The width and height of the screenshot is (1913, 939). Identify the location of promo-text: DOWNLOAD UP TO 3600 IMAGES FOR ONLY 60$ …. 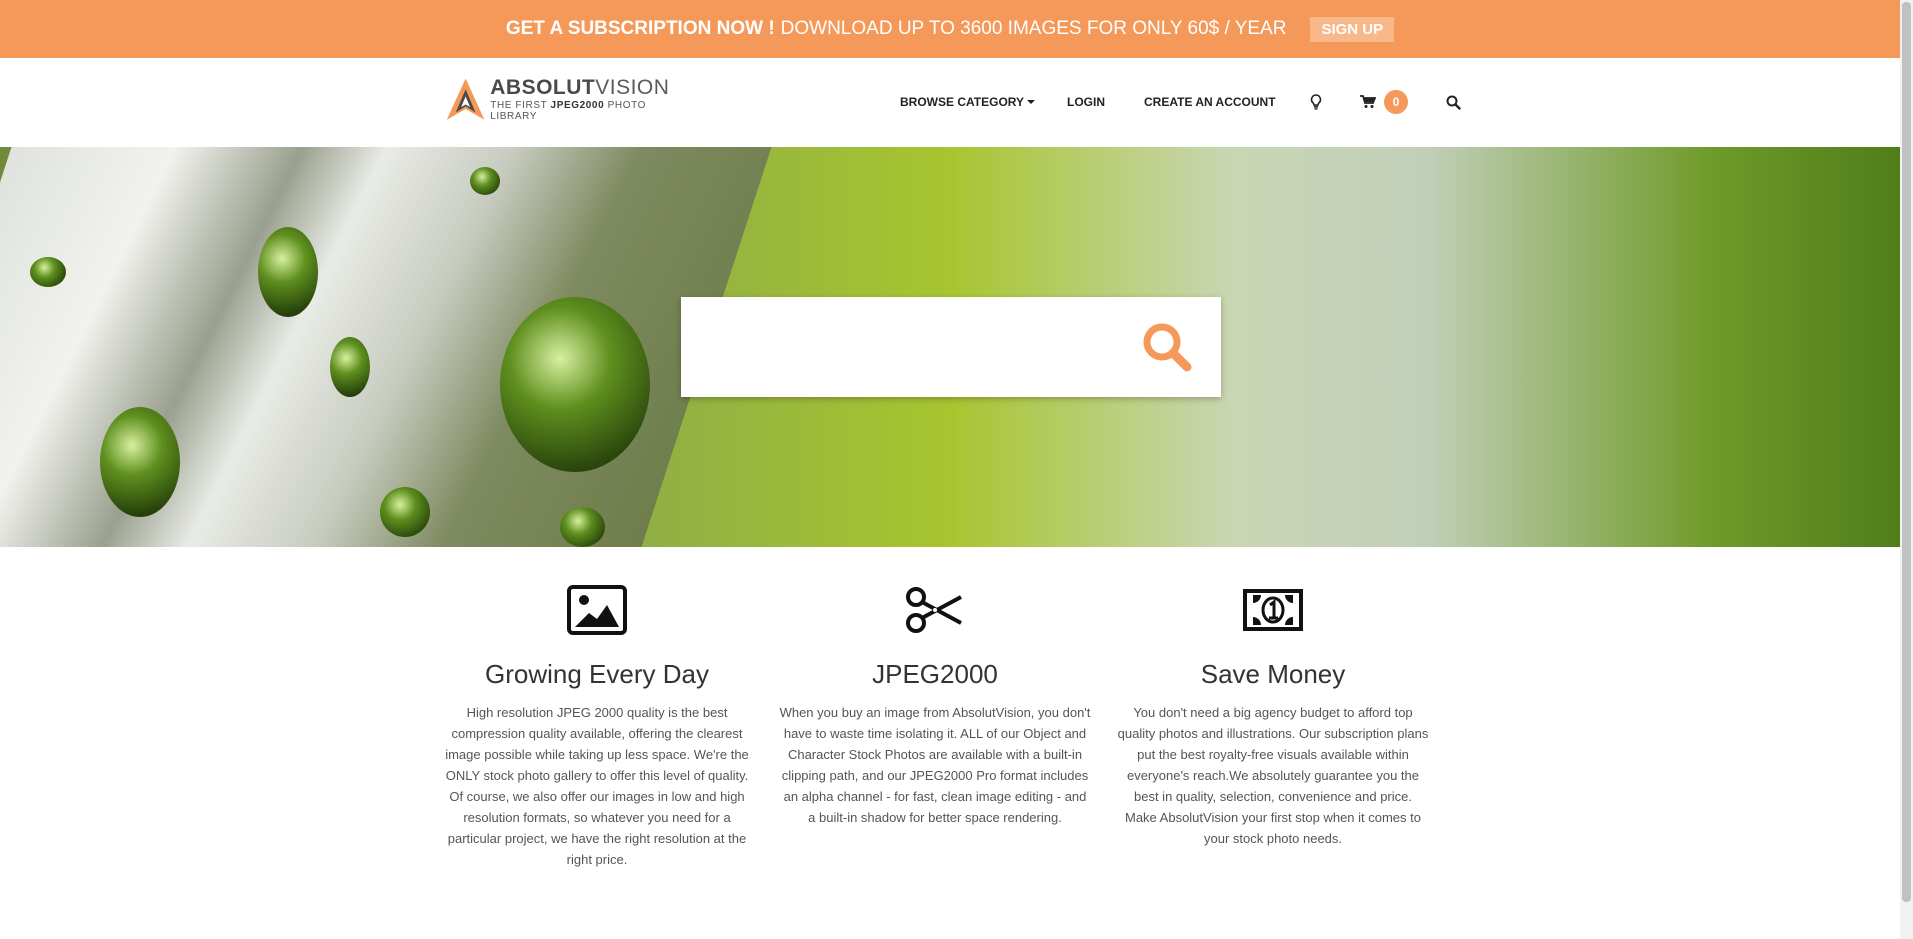
(1033, 28).